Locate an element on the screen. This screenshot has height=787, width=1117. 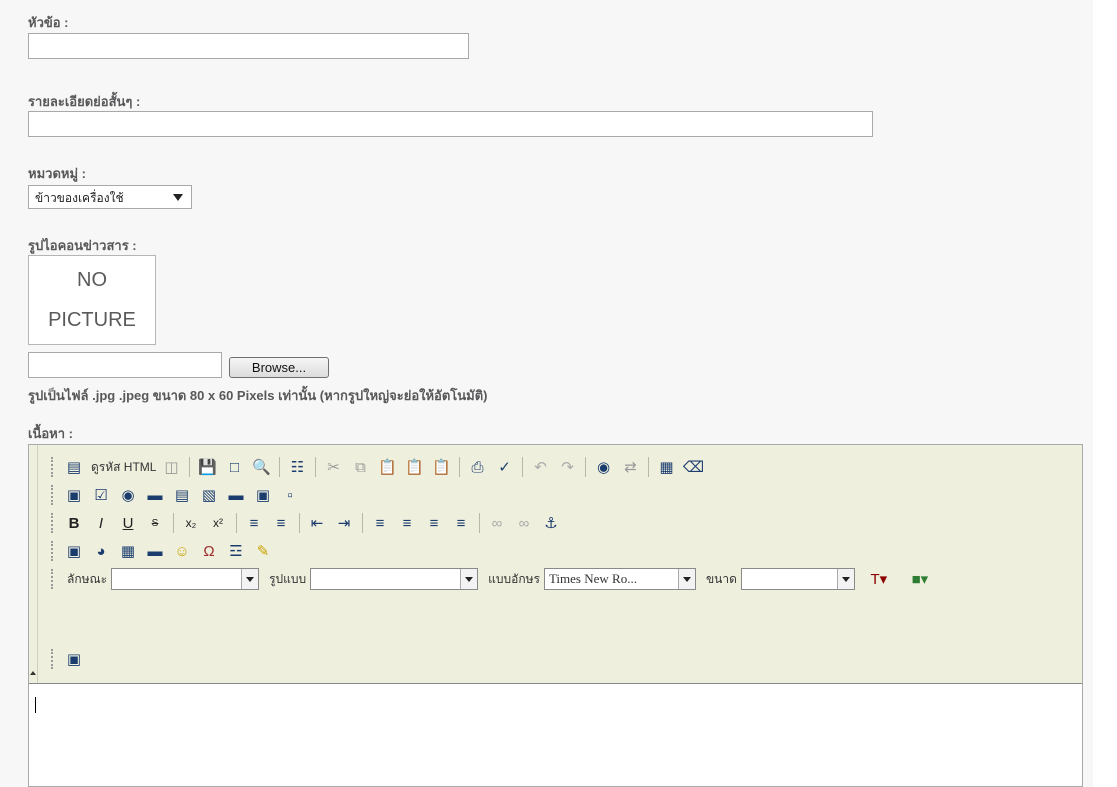
select-all-icon: ▦ is located at coordinates (666, 467).